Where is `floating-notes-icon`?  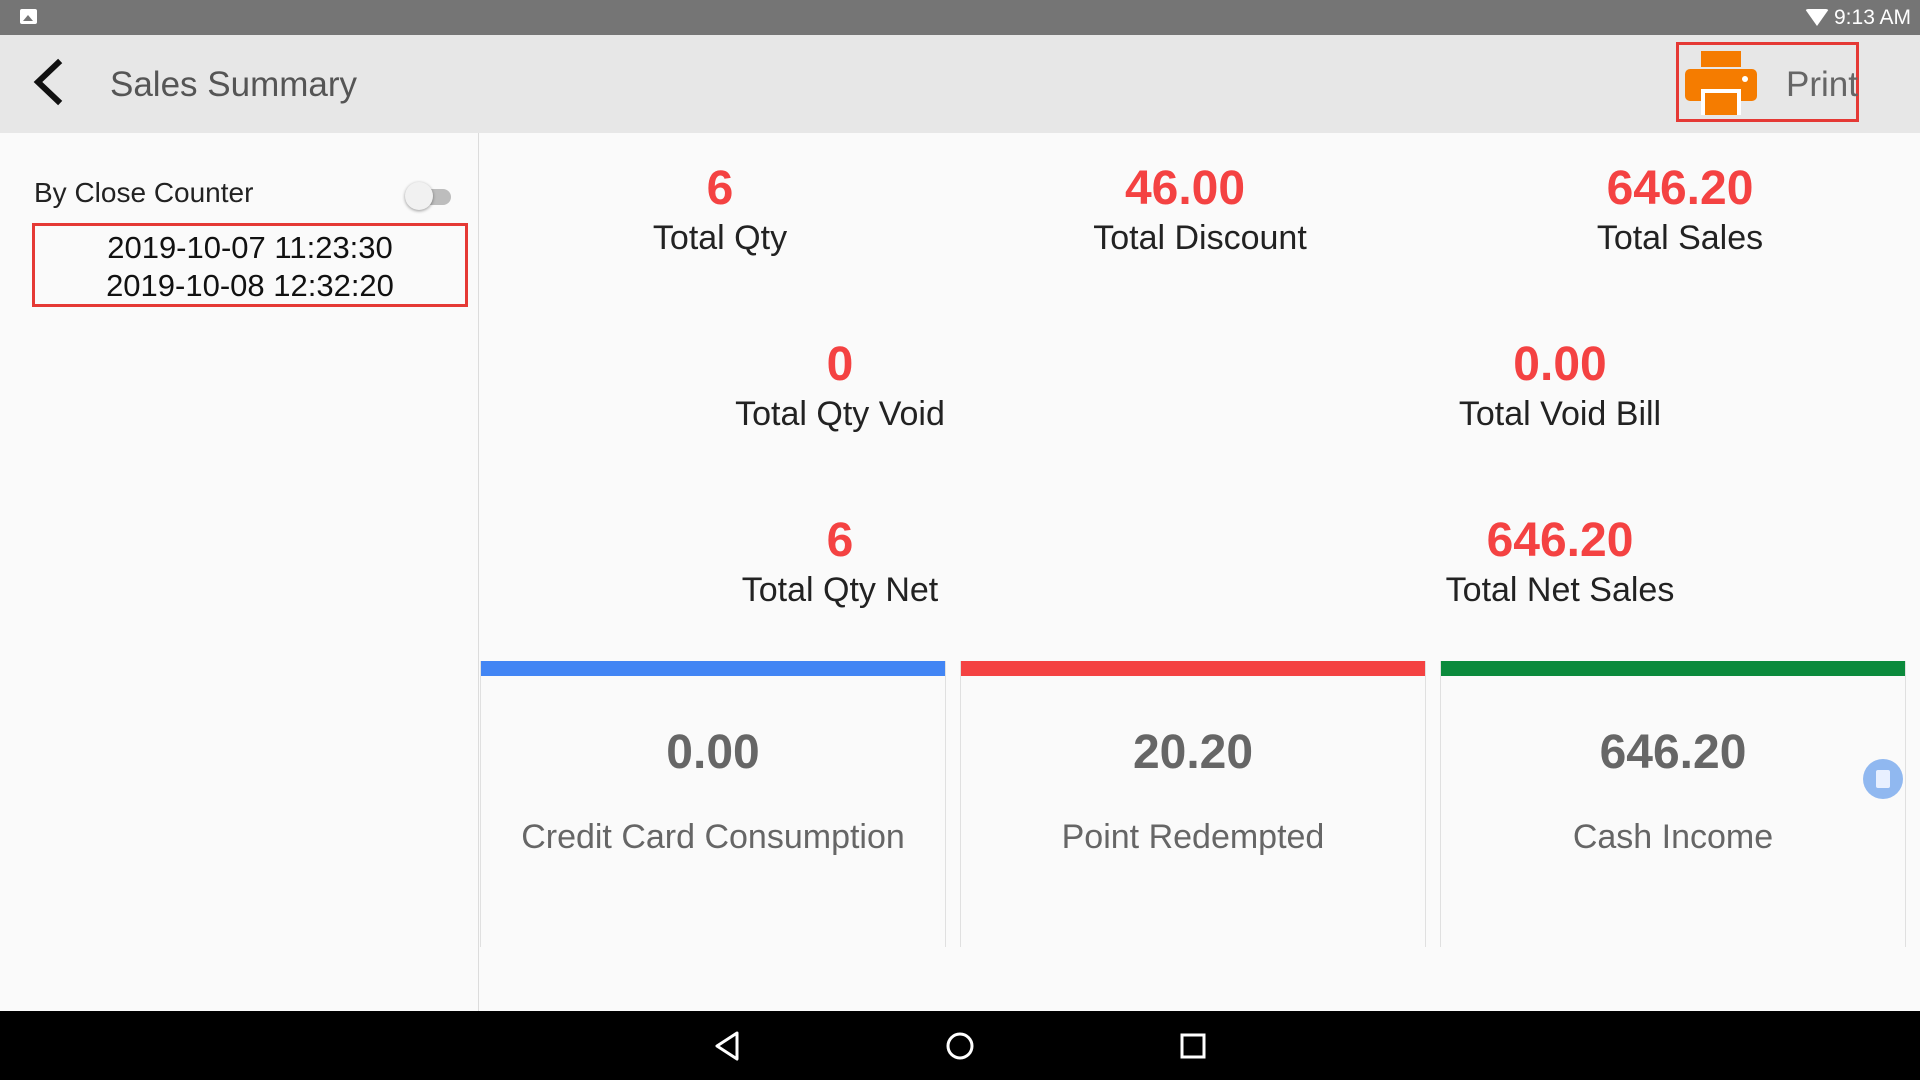
floating-notes-icon is located at coordinates (1883, 779).